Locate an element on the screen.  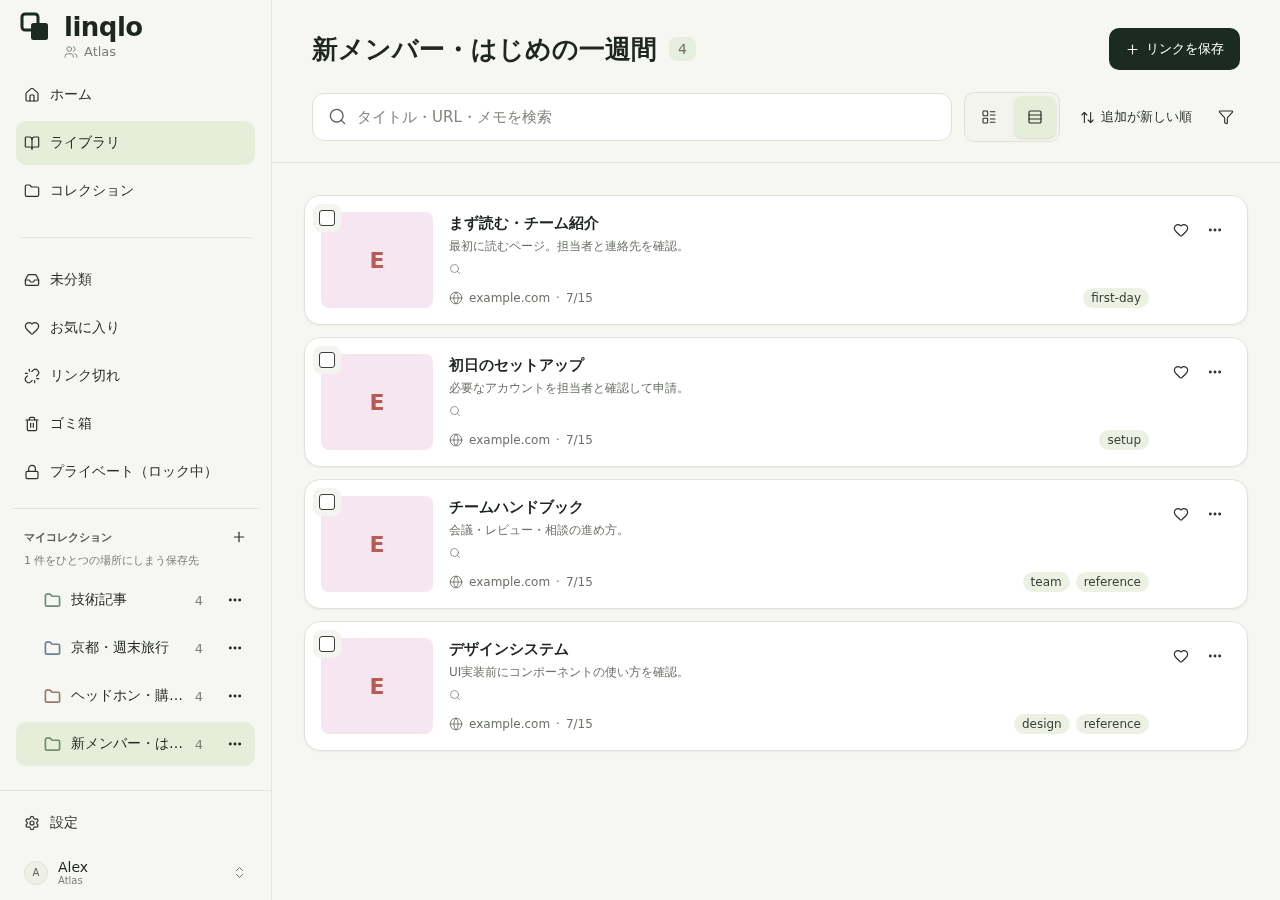
save-link-button: リンクを保存 is located at coordinates (1174, 49).